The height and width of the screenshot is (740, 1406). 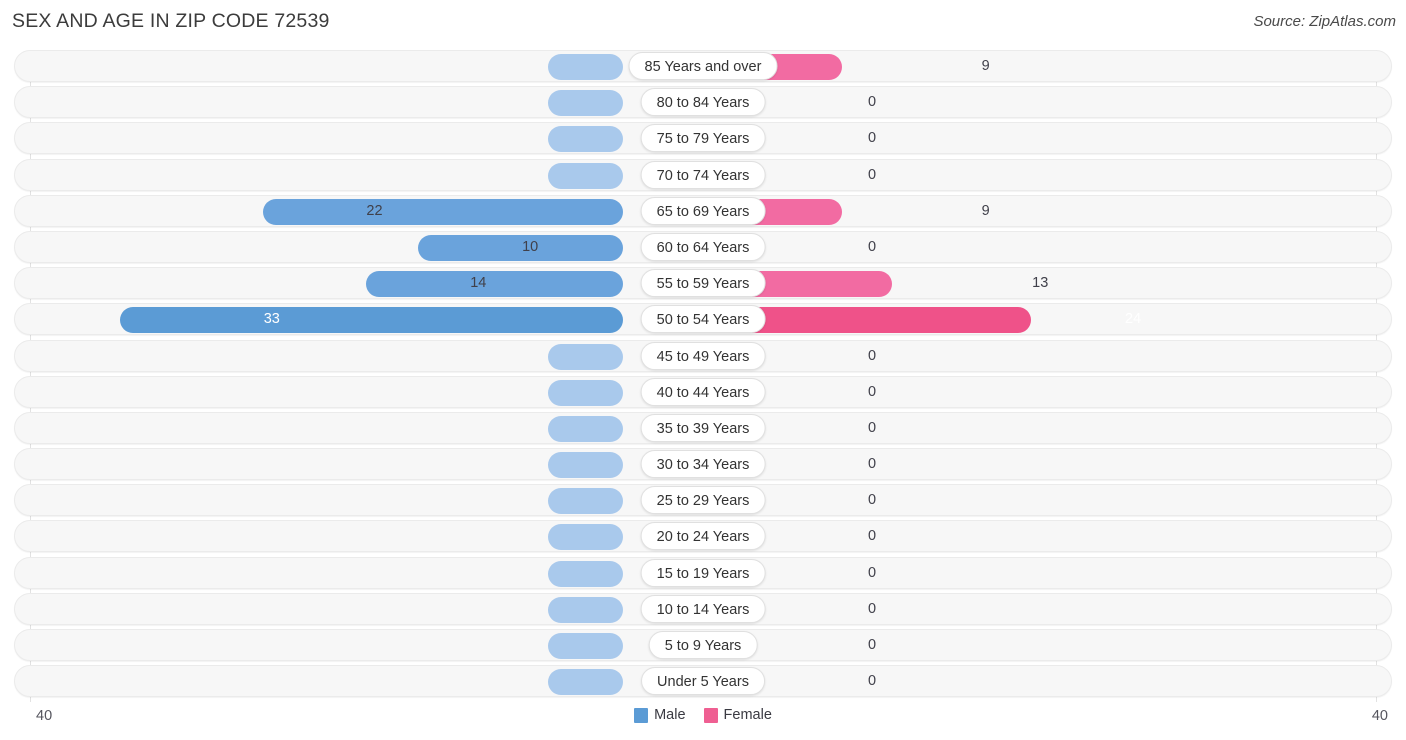 I want to click on age-group-label: 5 to 9 Years, so click(x=703, y=645).